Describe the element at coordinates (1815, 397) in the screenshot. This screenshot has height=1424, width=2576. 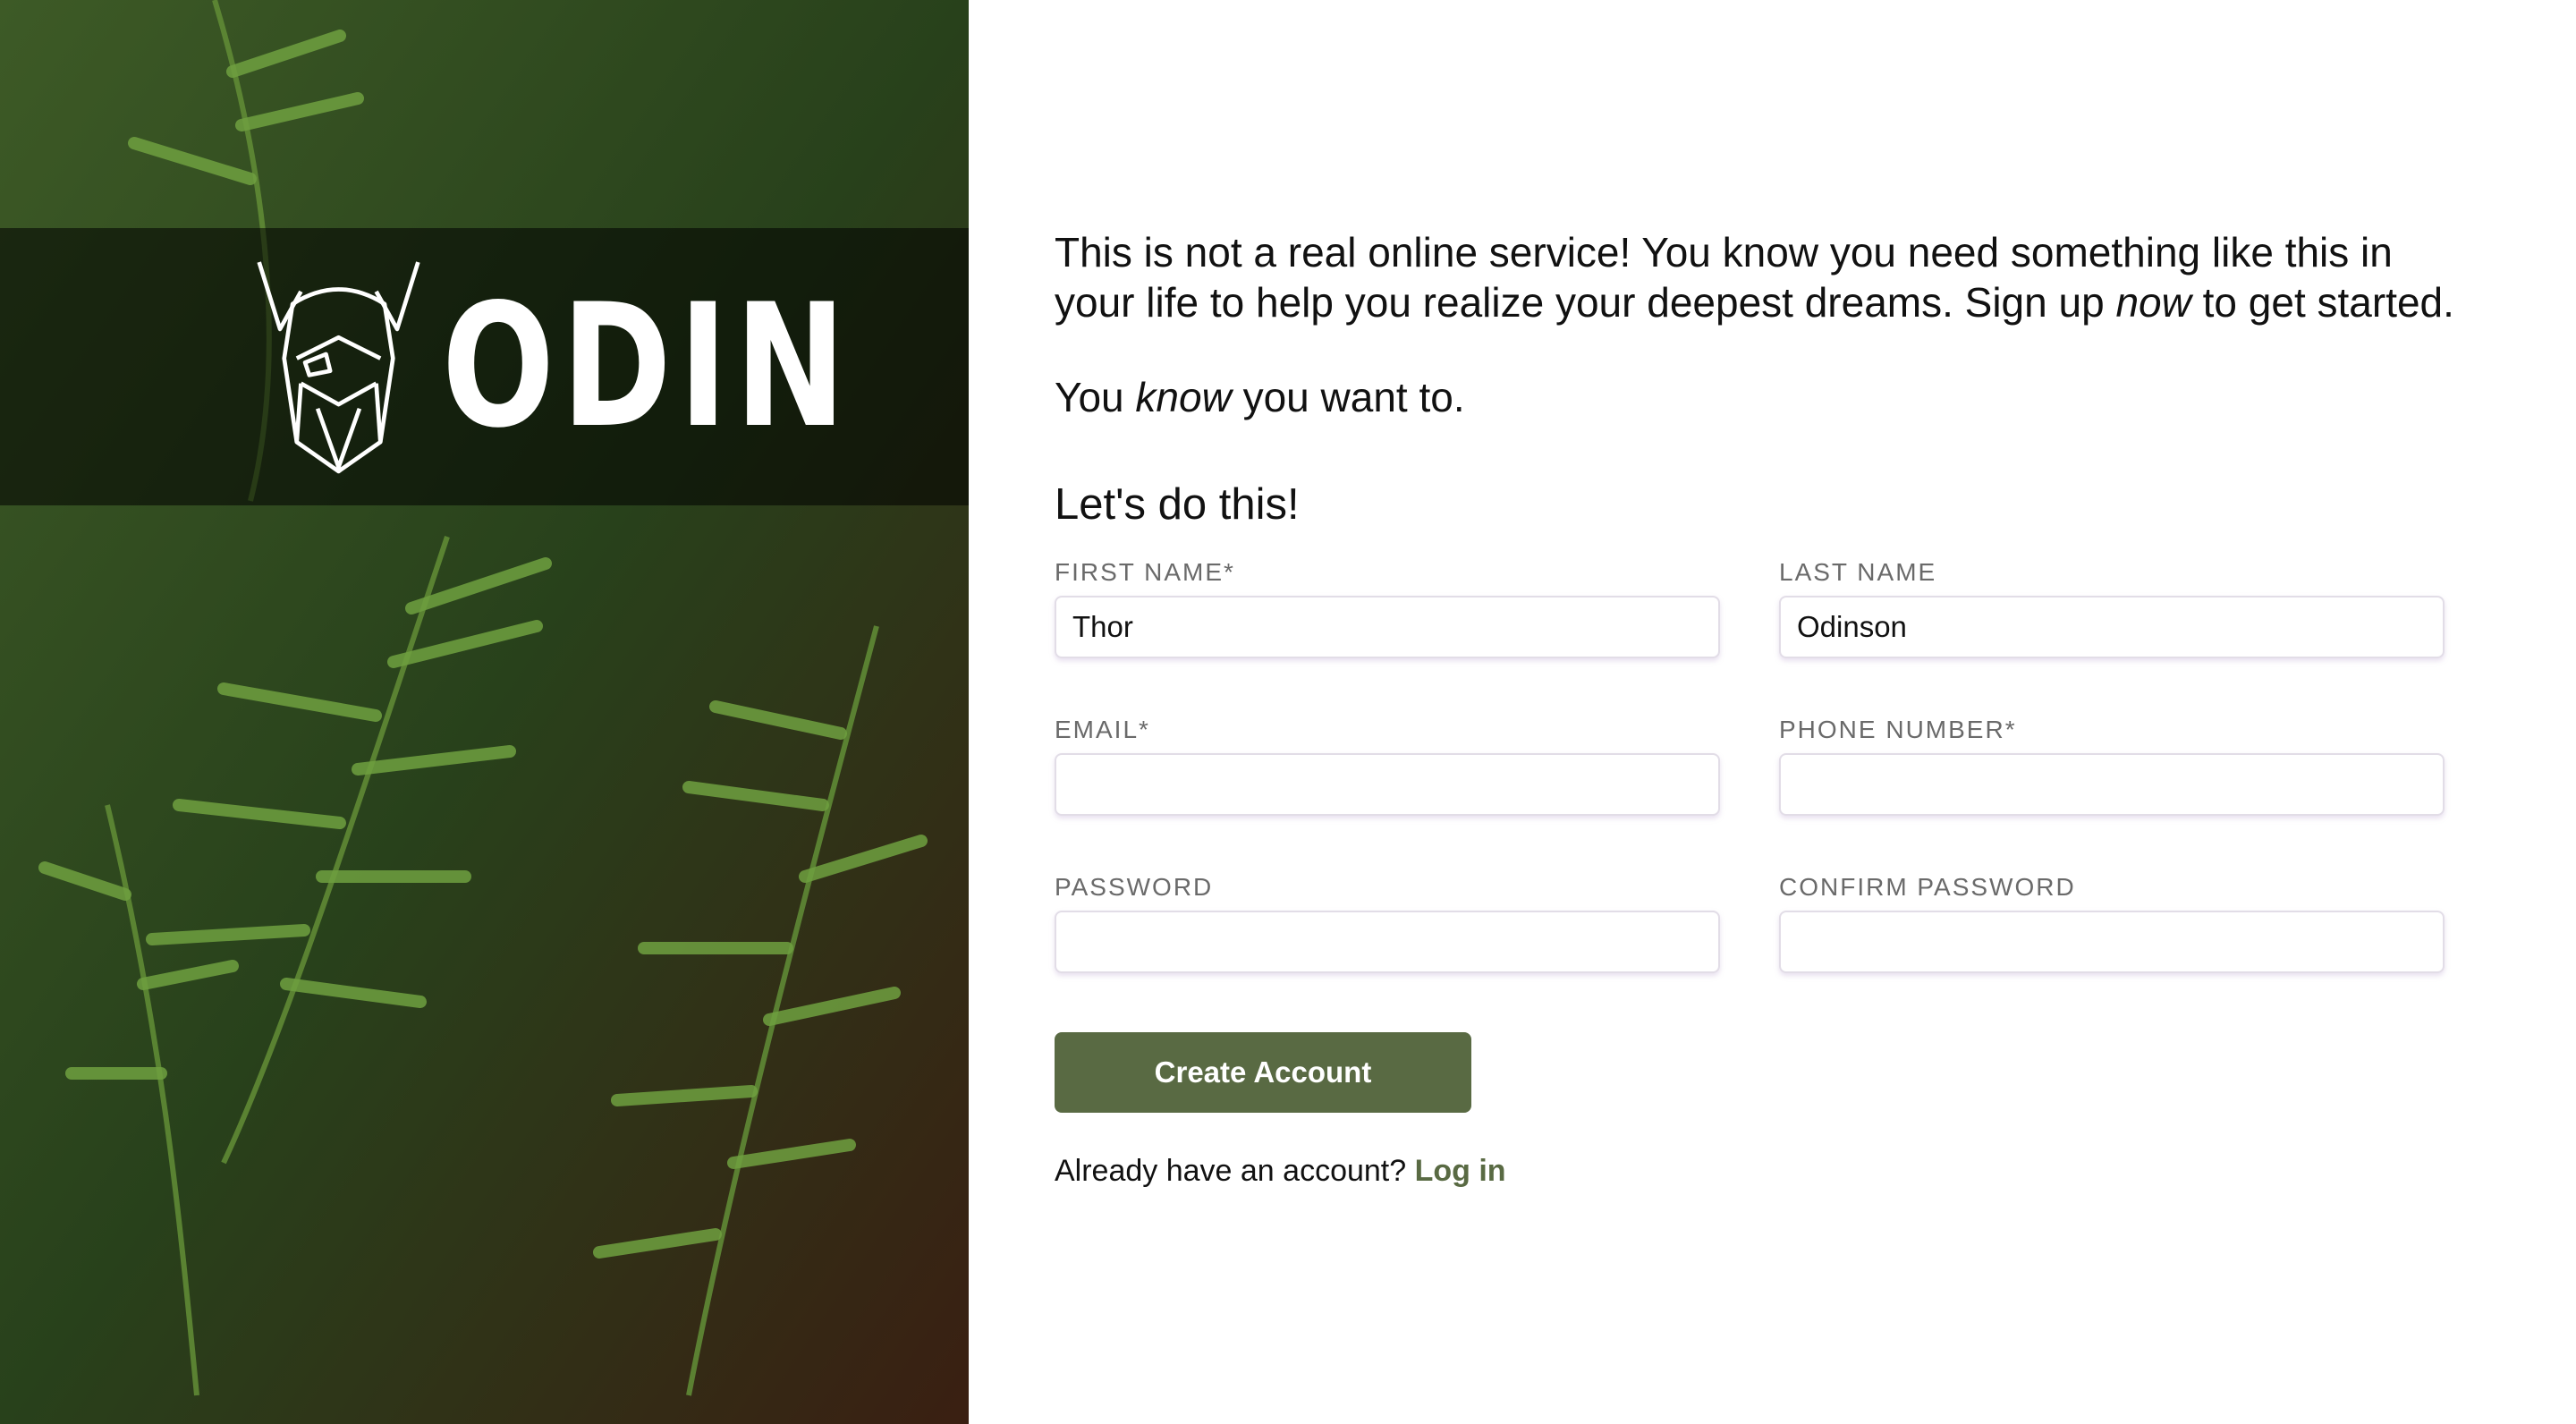
I see `intro-tagline: You know you want to.` at that location.